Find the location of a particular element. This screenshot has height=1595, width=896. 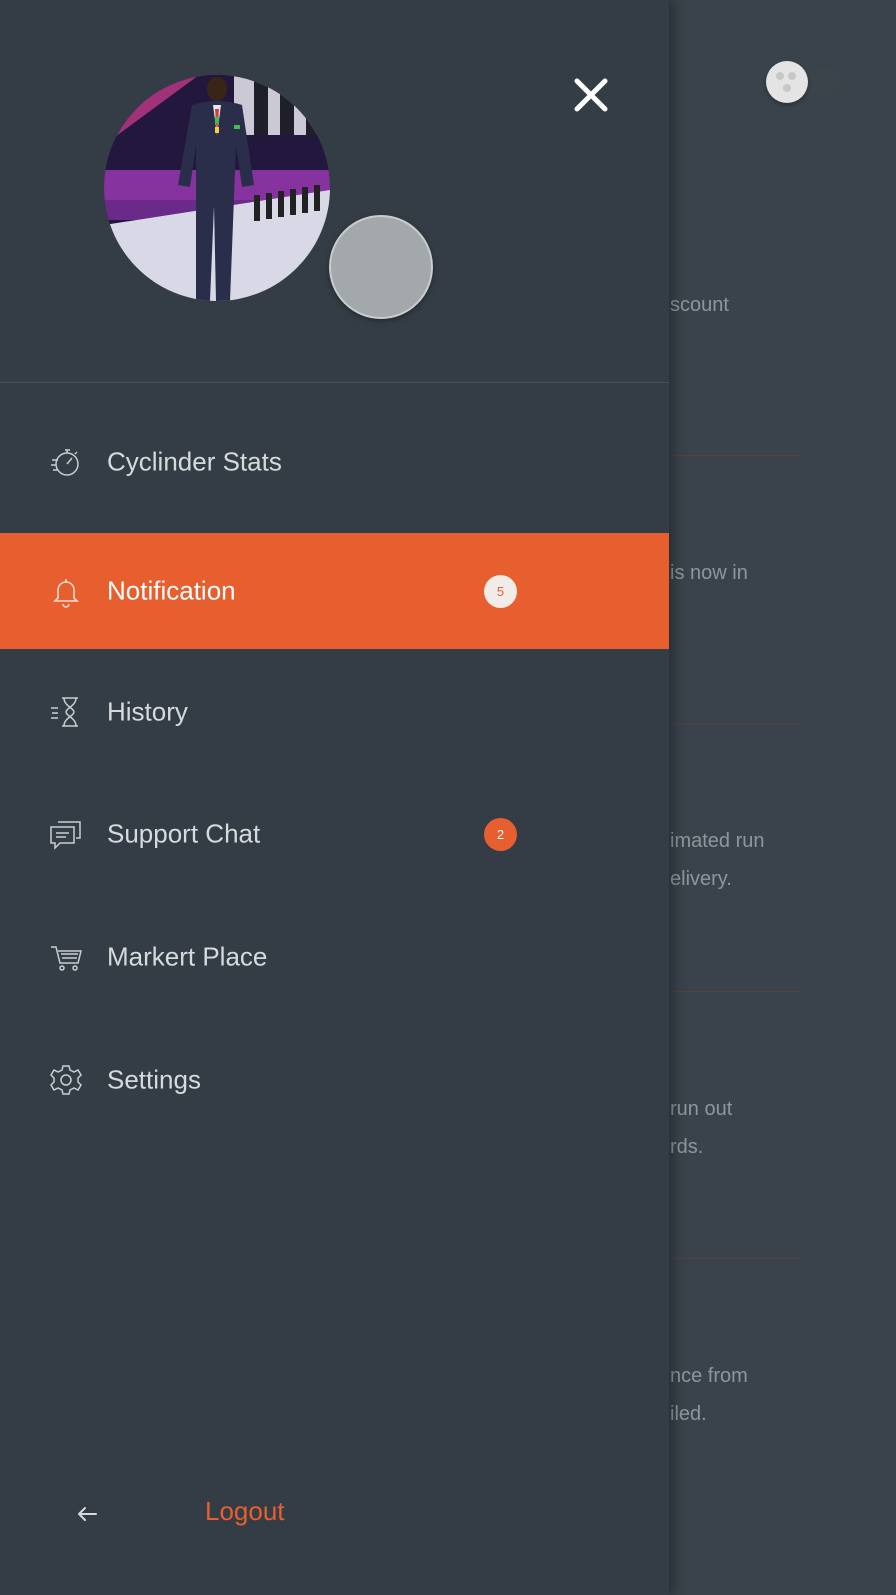

theme-toggle is located at coordinates (805, 82).